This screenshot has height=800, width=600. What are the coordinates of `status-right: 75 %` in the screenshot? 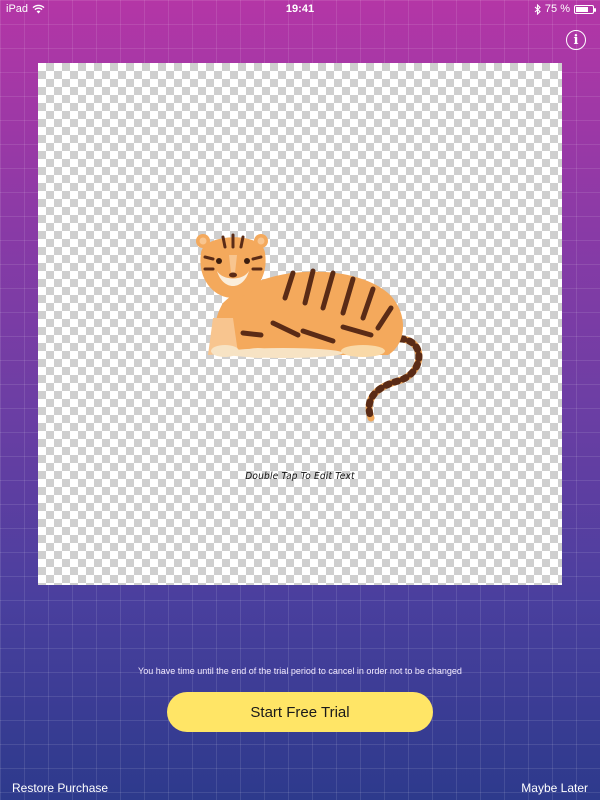 It's located at (565, 9).